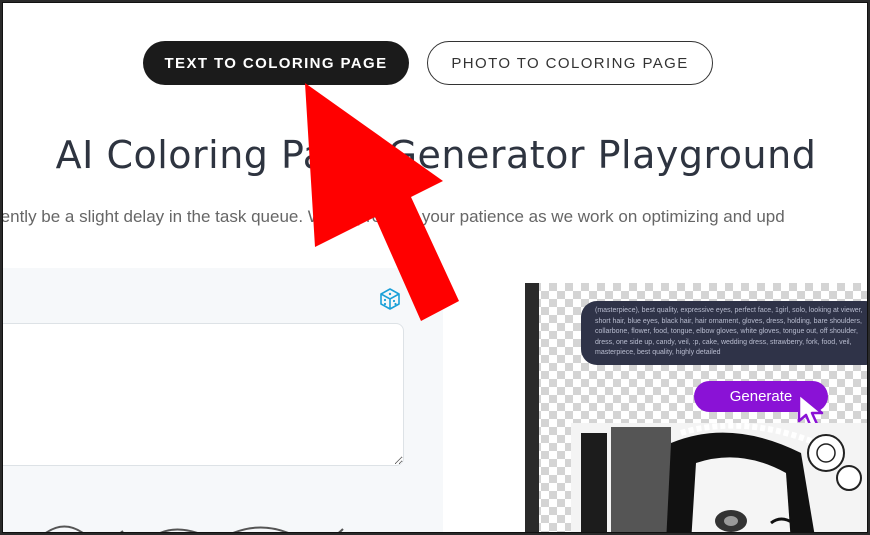 Image resolution: width=870 pixels, height=535 pixels. I want to click on coloring-page-artwork, so click(719, 477).